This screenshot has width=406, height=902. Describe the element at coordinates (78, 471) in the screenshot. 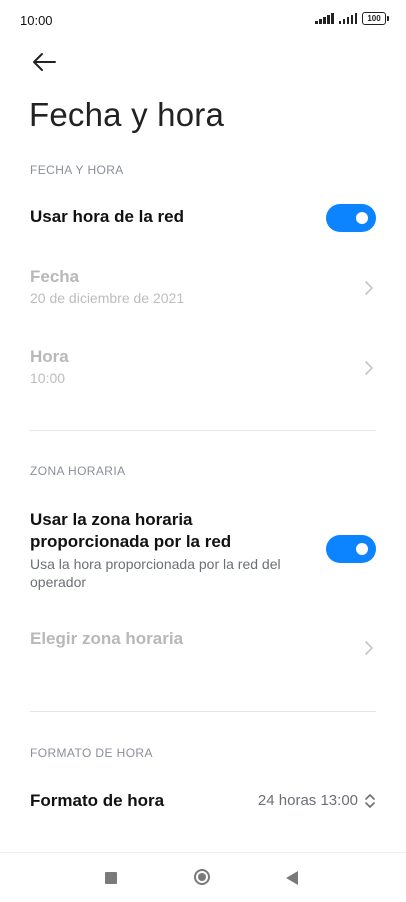

I see `section-header-time-zone: ZONA HORARIA` at that location.